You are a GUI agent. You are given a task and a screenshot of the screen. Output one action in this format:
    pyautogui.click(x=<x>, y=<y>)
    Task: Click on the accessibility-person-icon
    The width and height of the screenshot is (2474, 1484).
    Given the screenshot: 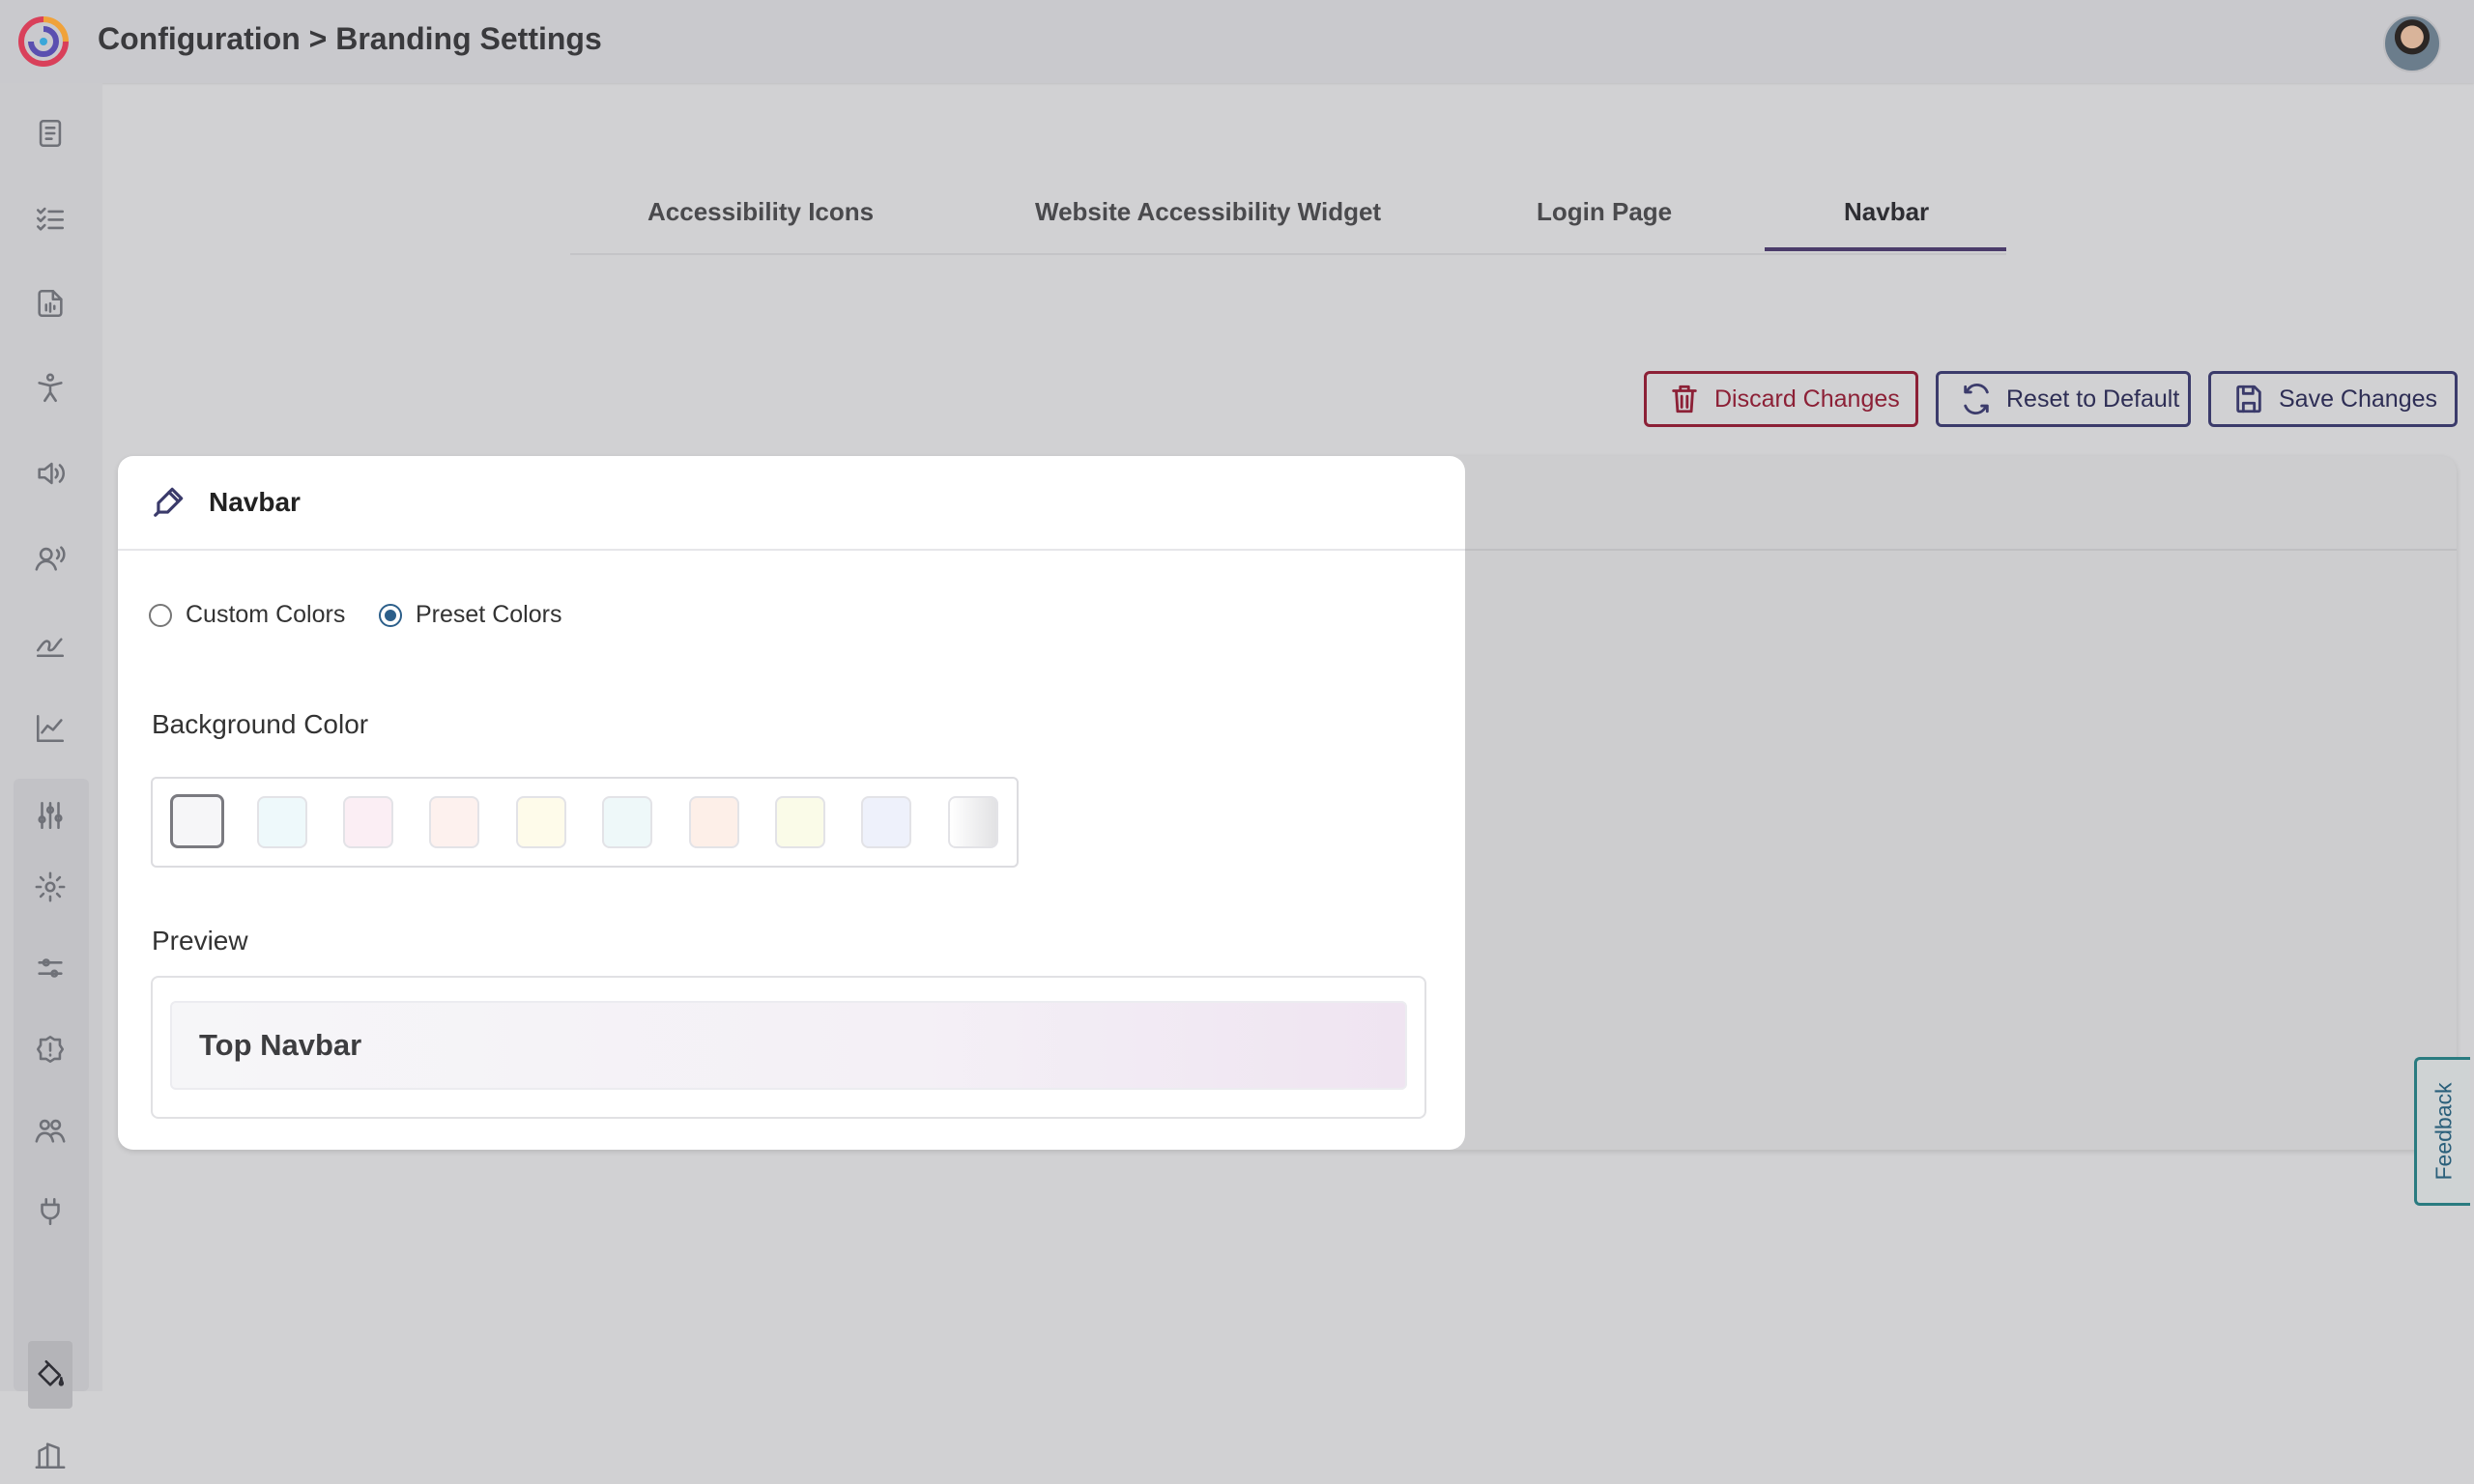 What is the action you would take?
    pyautogui.click(x=51, y=388)
    